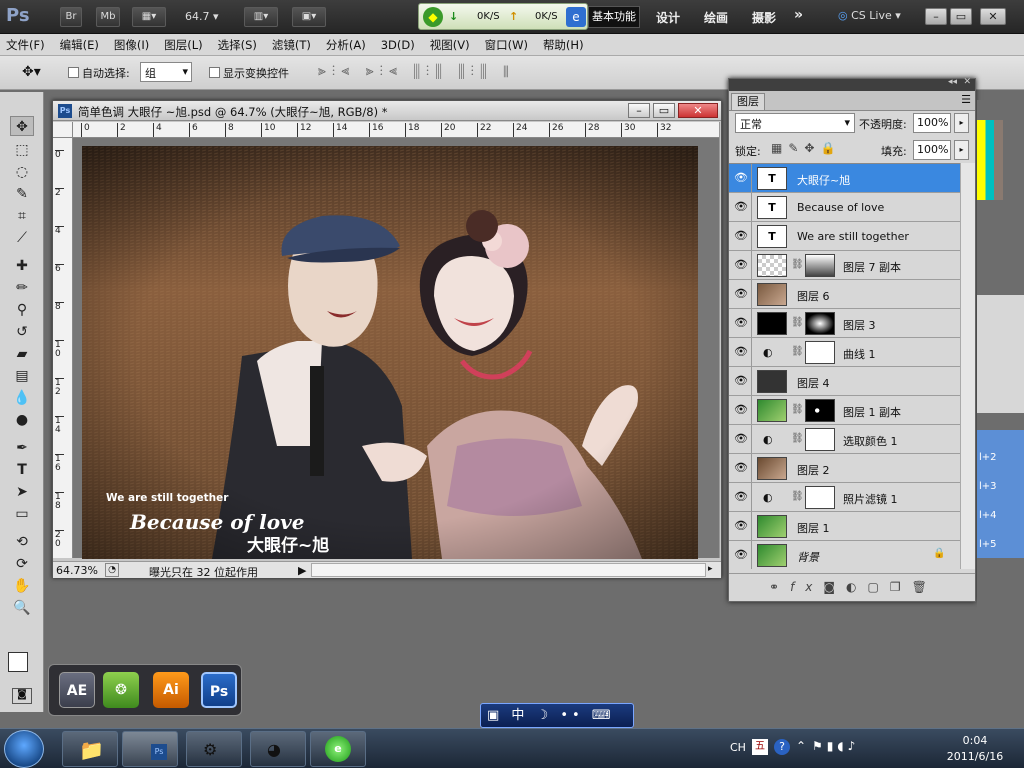 The height and width of the screenshot is (768, 1024). What do you see at coordinates (852, 468) in the screenshot?
I see `layer-row: 👁 图层 2` at bounding box center [852, 468].